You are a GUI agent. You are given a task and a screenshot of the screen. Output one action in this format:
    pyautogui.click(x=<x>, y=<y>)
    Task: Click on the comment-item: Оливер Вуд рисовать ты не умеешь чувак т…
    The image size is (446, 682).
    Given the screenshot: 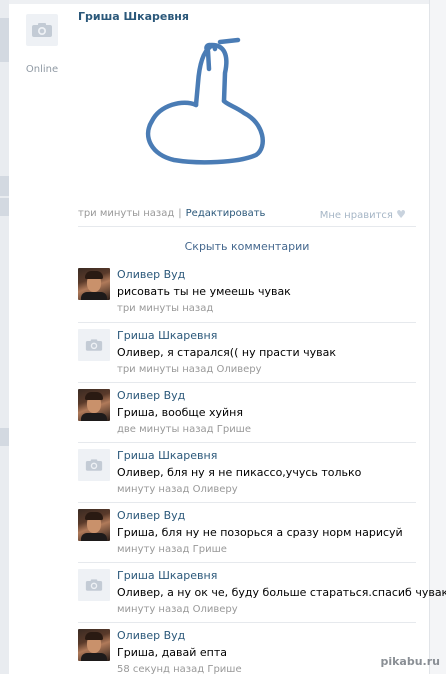 What is the action you would take?
    pyautogui.click(x=247, y=292)
    